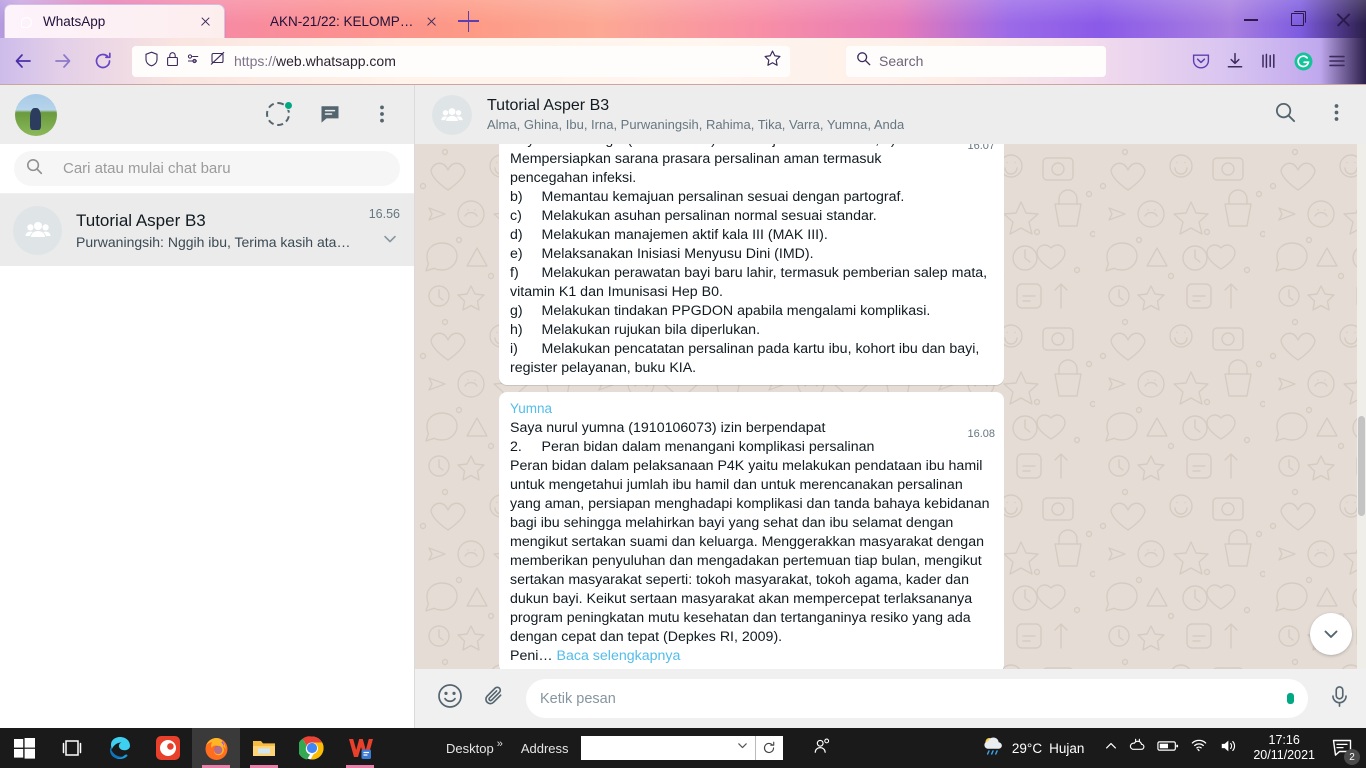 The width and height of the screenshot is (1366, 768). I want to click on message-input-placeholder: Ketik pesan, so click(578, 698).